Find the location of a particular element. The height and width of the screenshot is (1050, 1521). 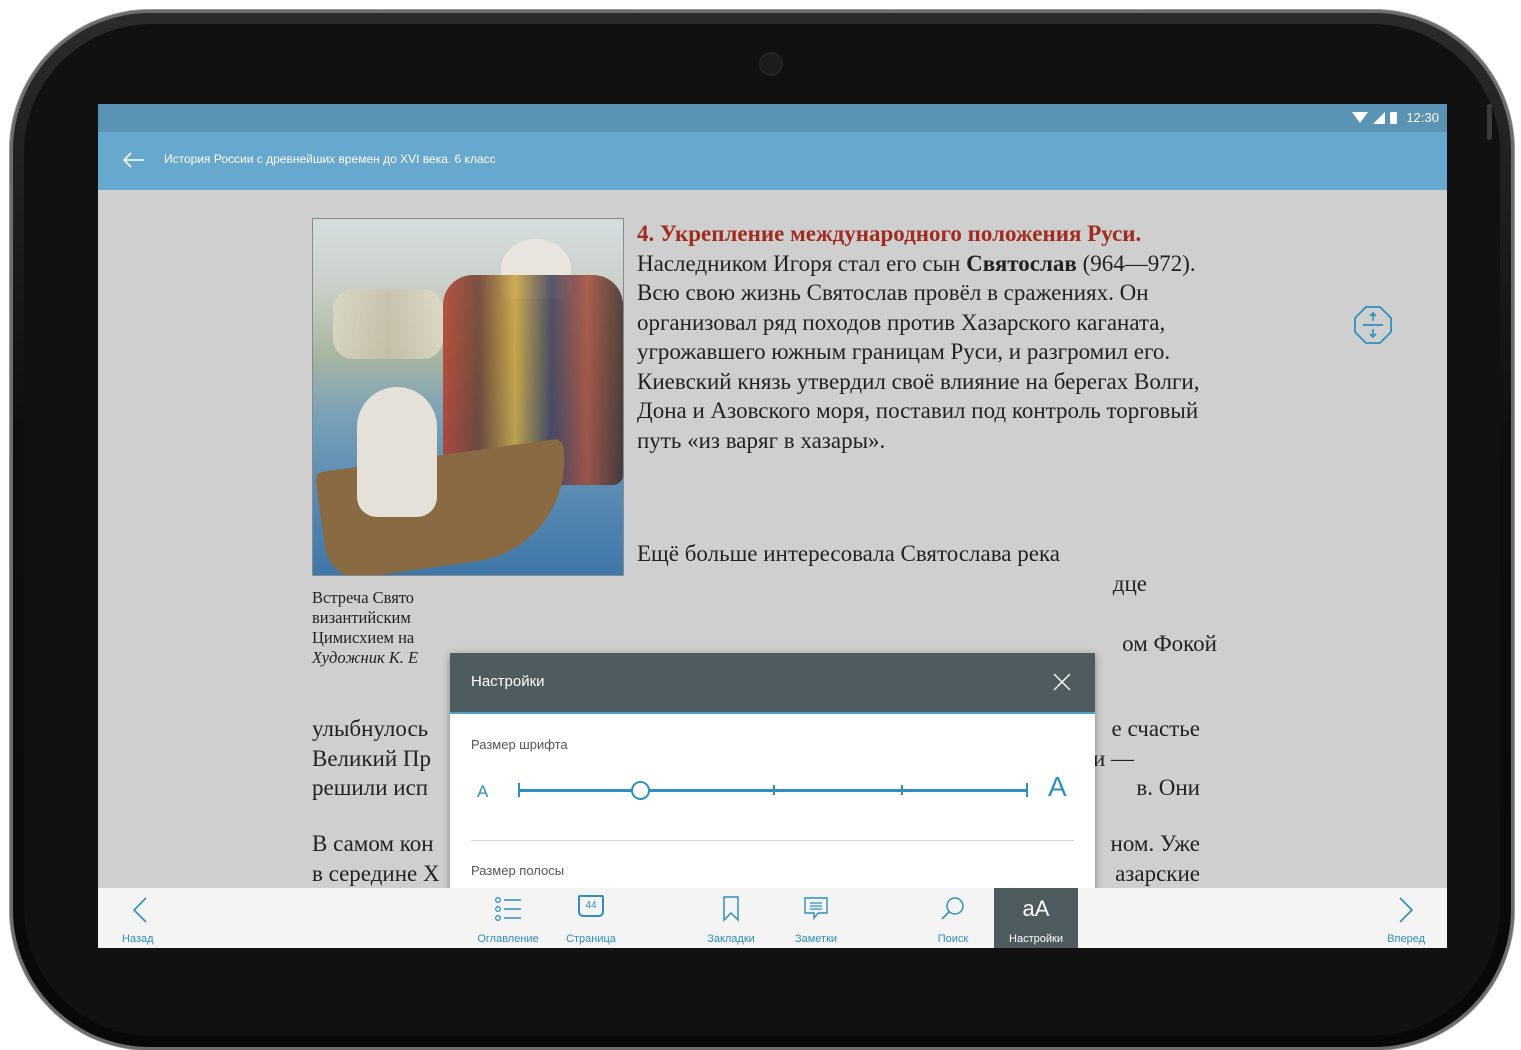

forward-button: Вперед is located at coordinates (1412, 918).